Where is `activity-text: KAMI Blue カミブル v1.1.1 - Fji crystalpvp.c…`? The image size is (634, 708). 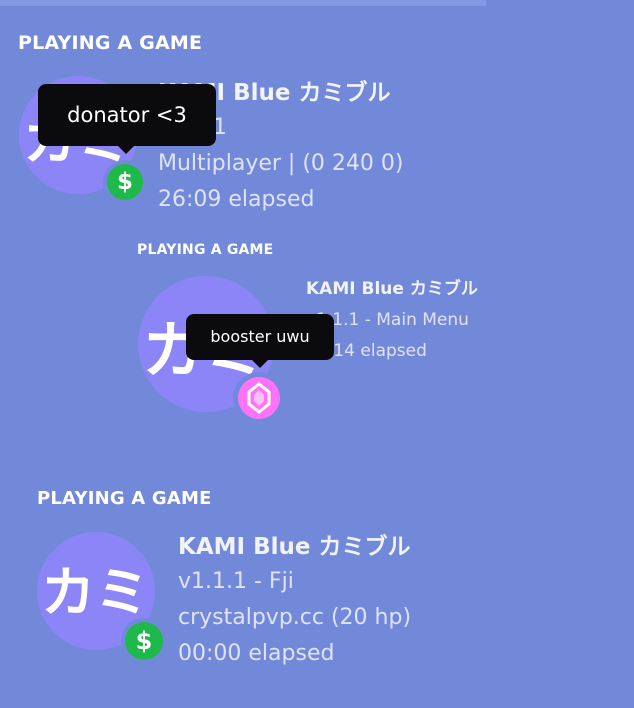 activity-text: KAMI Blue カミブル v1.1.1 - Fji crystalpvp.c… is located at coordinates (294, 601).